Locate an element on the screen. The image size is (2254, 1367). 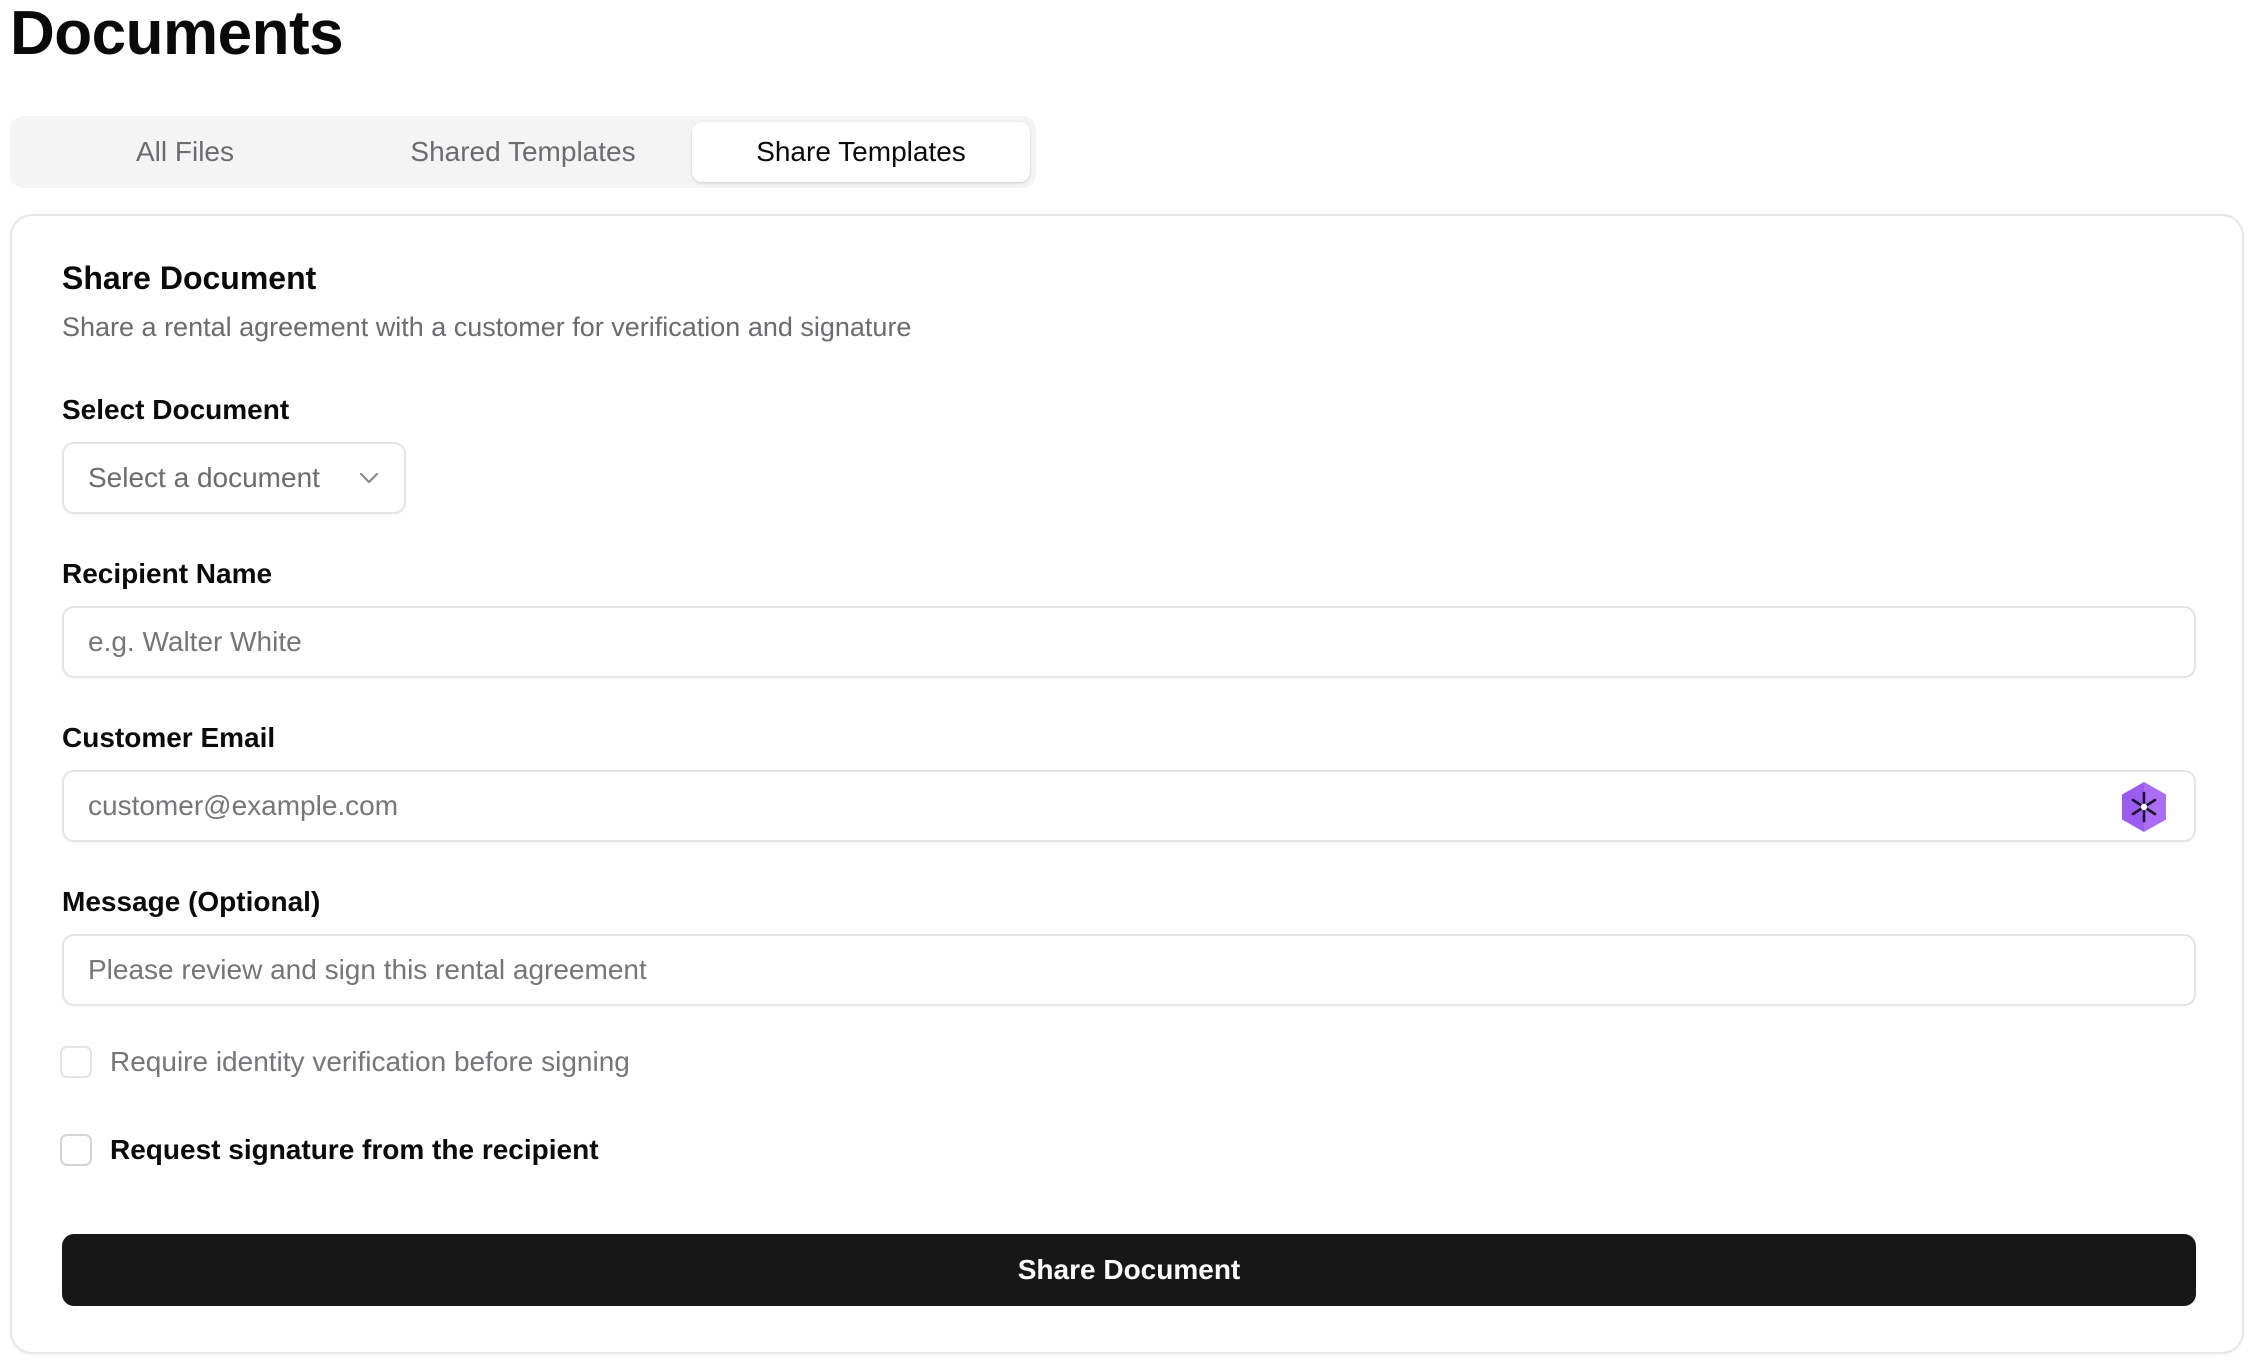
tab-all-files: All Files is located at coordinates (185, 152).